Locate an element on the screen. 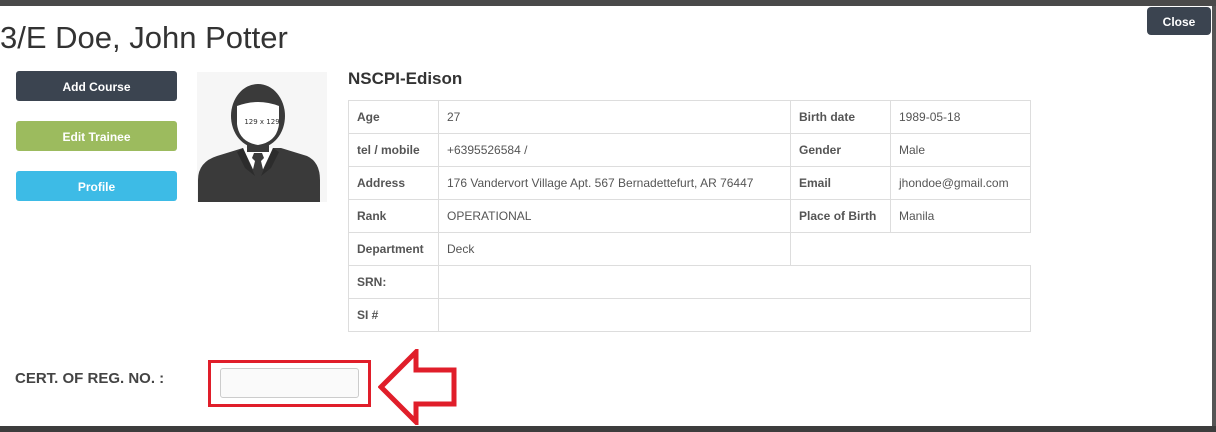  edit-trainee-button: Edit Trainee is located at coordinates (96, 136).